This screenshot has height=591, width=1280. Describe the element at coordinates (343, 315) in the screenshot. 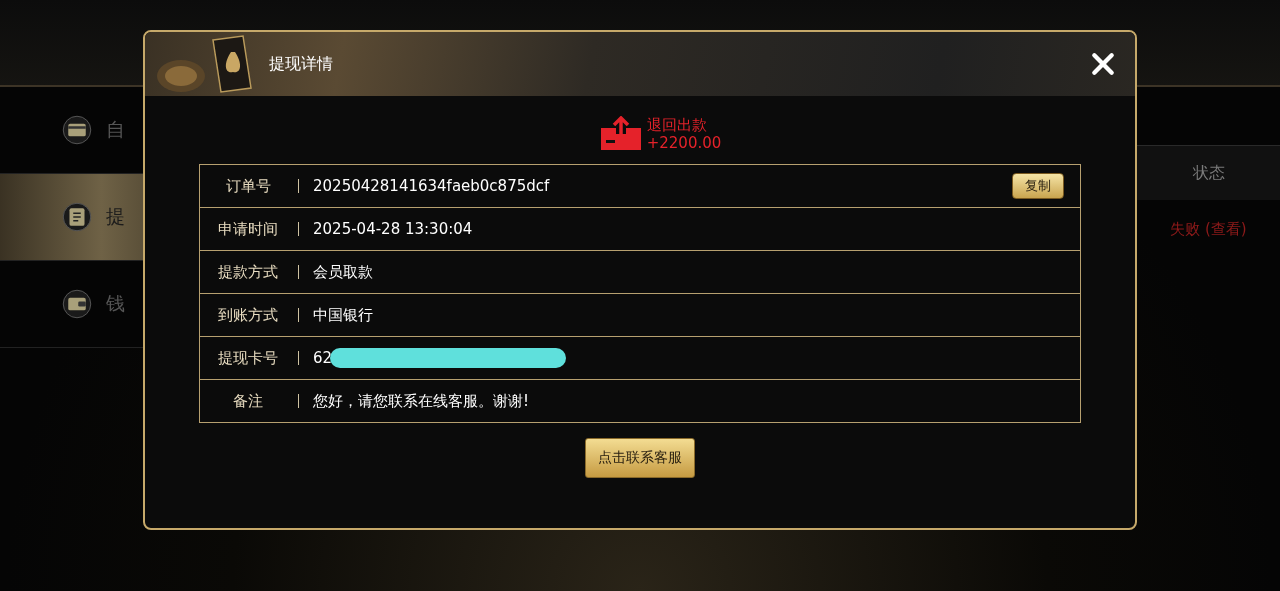

I see `detail-value: 中国银行` at that location.